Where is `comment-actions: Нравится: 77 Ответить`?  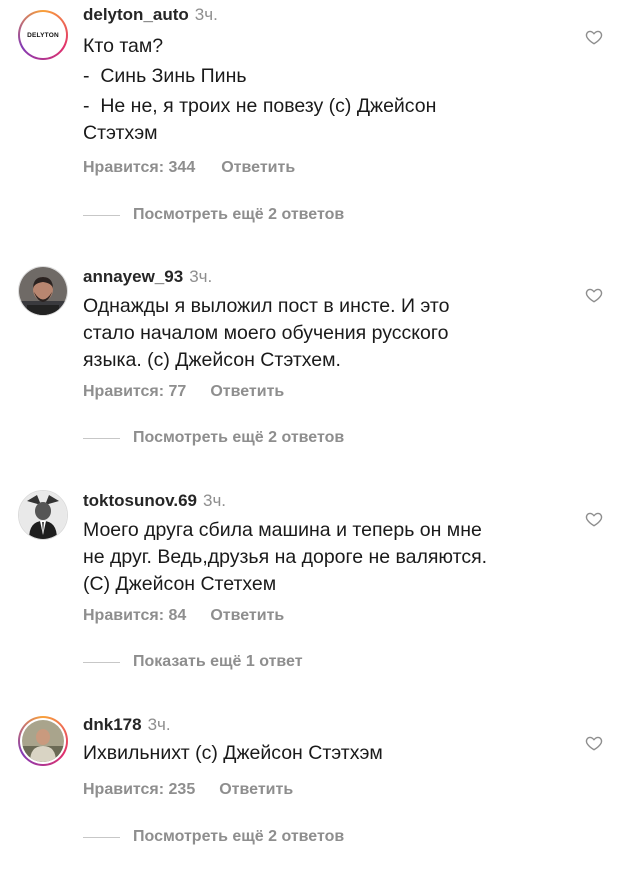
comment-actions: Нравится: 77 Ответить is located at coordinates (183, 392).